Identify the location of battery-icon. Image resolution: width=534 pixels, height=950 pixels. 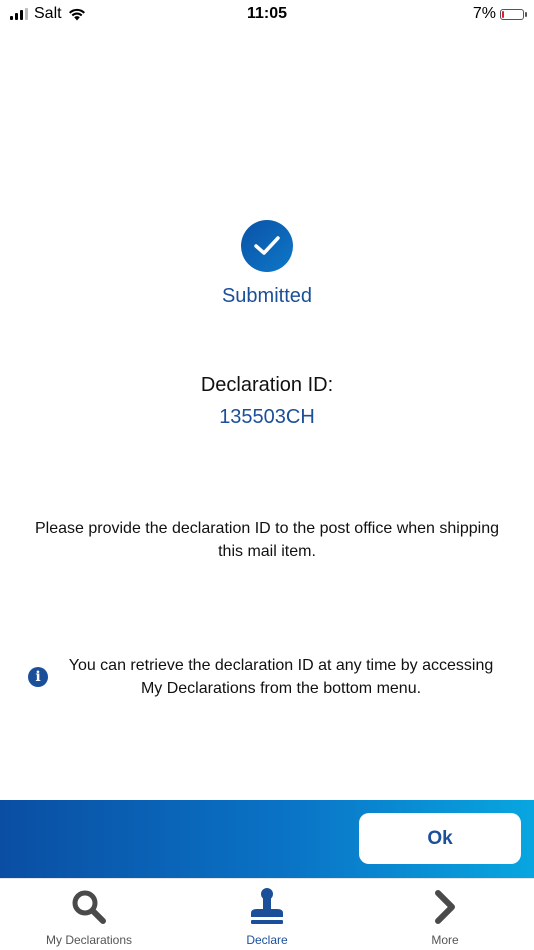
(513, 14).